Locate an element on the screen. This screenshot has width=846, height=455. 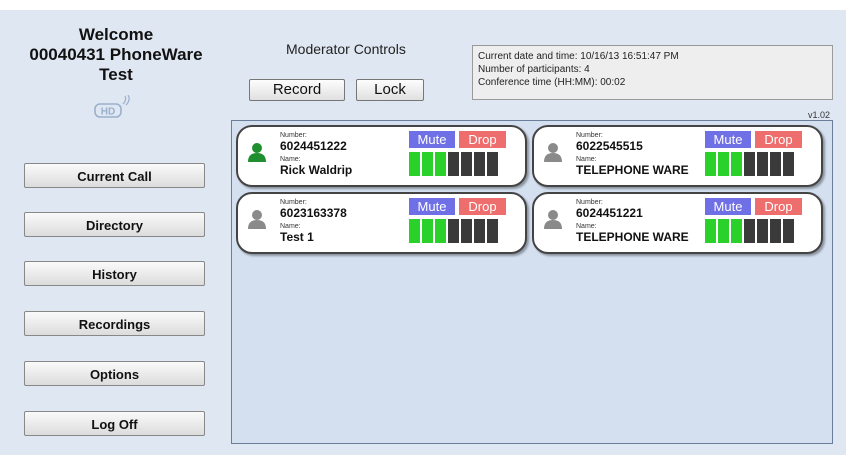
moderator-controls-title: Moderator Controls is located at coordinates (346, 49).